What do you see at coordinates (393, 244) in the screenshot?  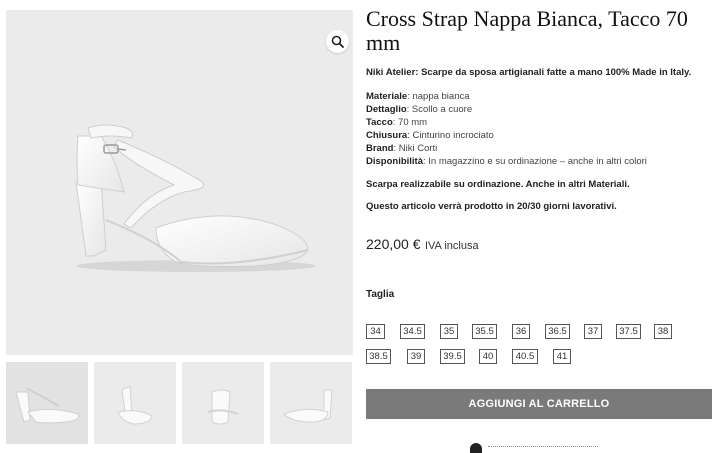 I see `product-price: 220,00 €` at bounding box center [393, 244].